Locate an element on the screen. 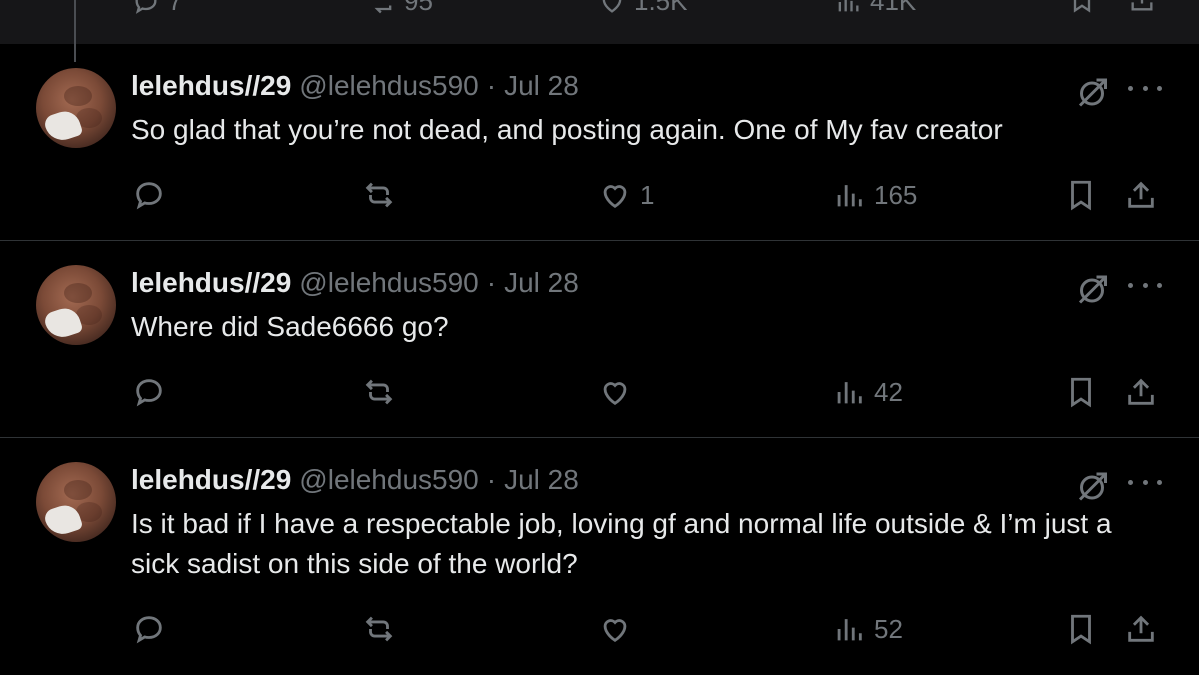 Image resolution: width=1199 pixels, height=675 pixels. parent-like-button: 1.5K is located at coordinates (643, 8).